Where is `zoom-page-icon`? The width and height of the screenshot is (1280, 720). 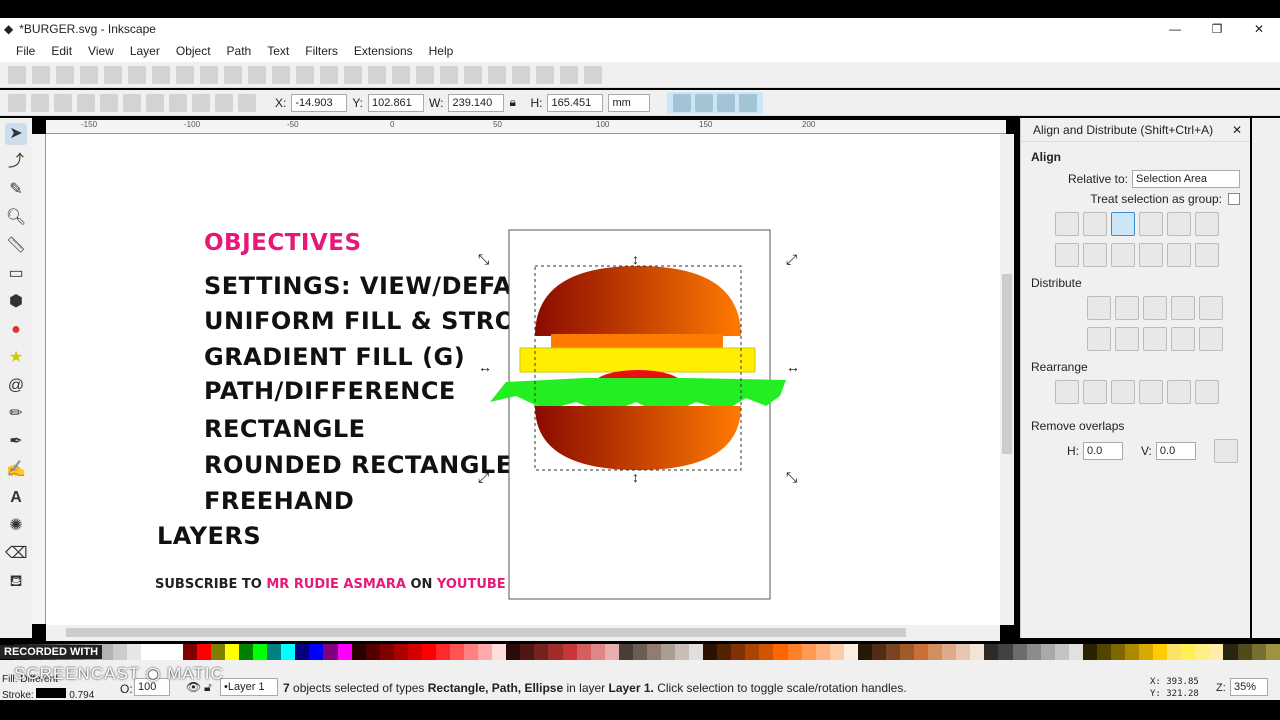
zoom-page-icon is located at coordinates (329, 74).